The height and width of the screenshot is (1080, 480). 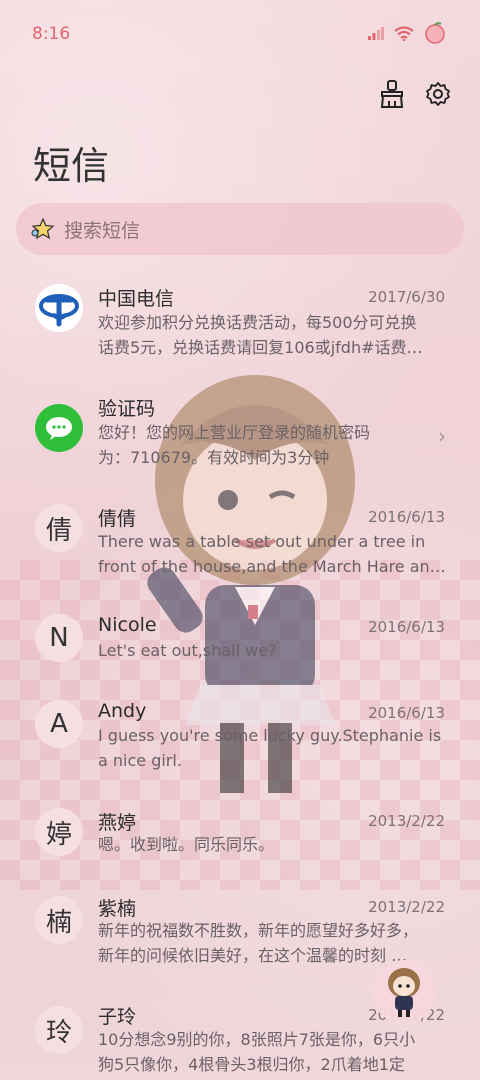 What do you see at coordinates (59, 832) in the screenshot?
I see `contact-avatar: 婷` at bounding box center [59, 832].